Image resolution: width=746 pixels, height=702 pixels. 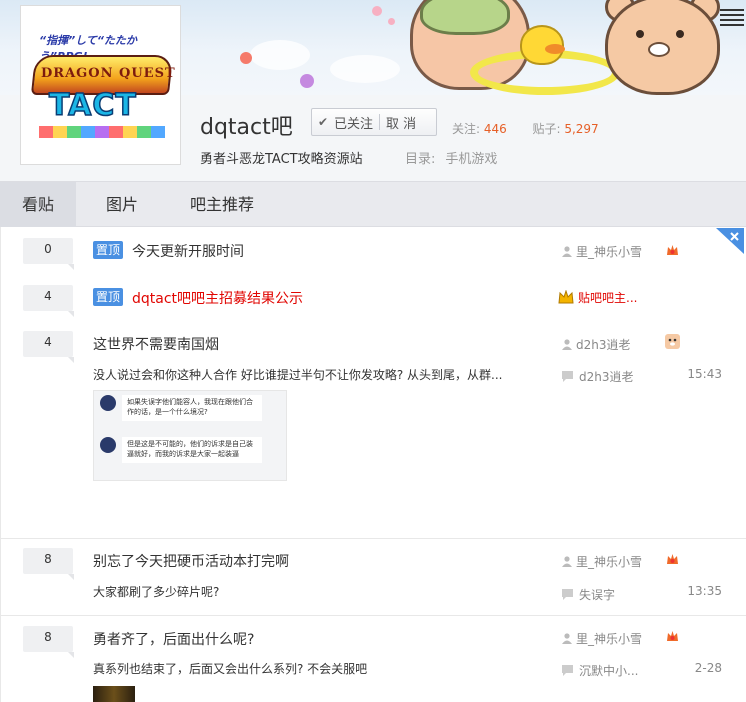 I want to click on follow-button: ✔ 已关注 取 消, so click(x=374, y=122).